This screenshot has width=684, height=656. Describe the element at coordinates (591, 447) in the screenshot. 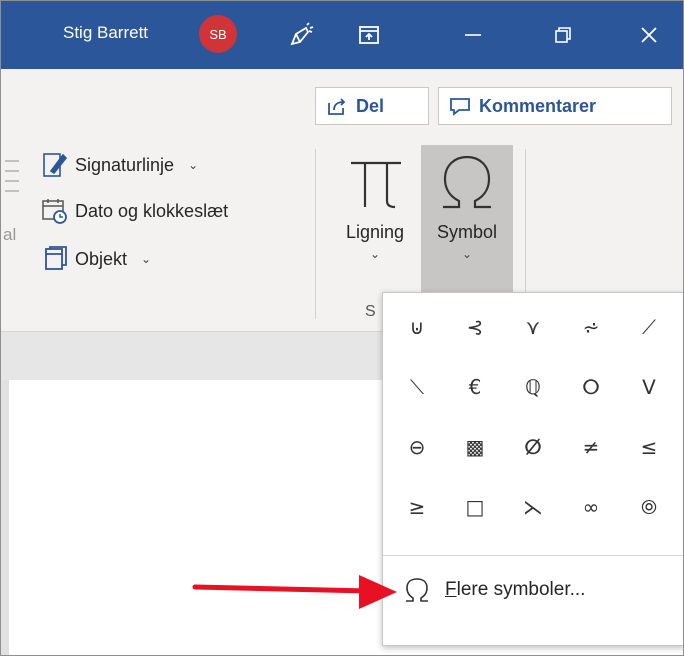

I see `symbol-cell: ≠` at that location.